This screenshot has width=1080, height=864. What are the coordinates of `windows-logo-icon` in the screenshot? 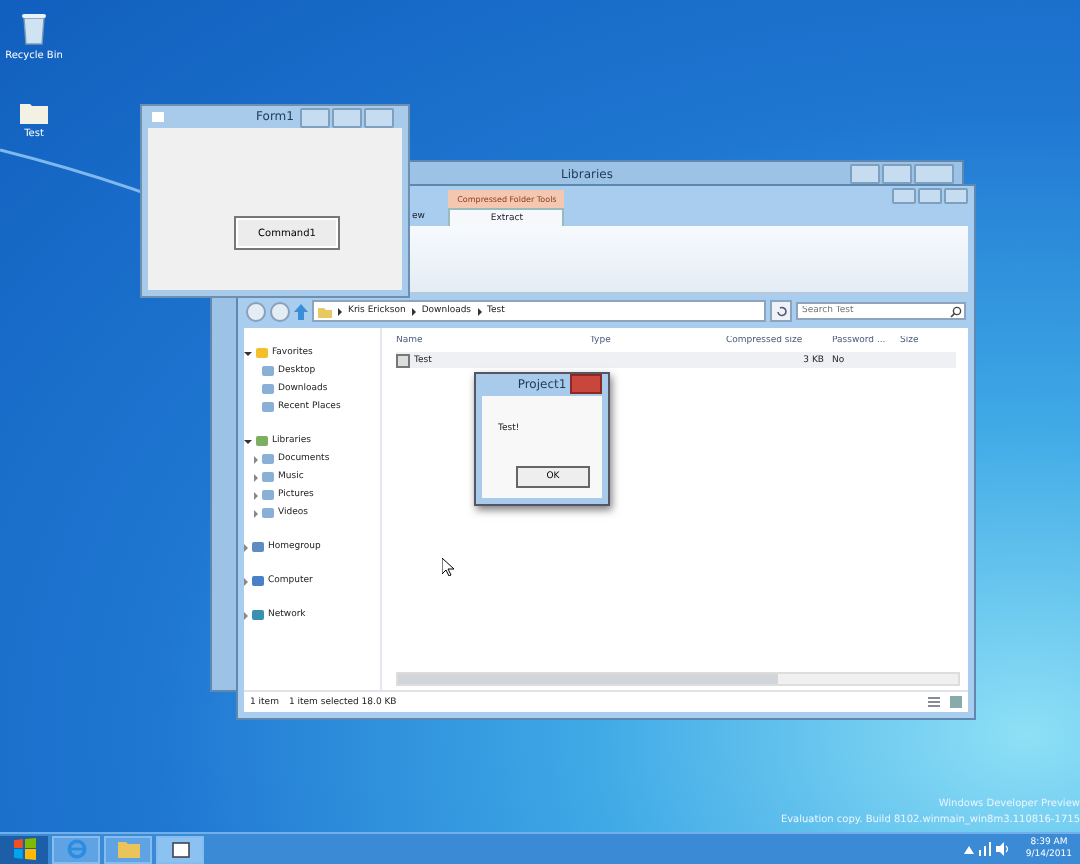 It's located at (24, 849).